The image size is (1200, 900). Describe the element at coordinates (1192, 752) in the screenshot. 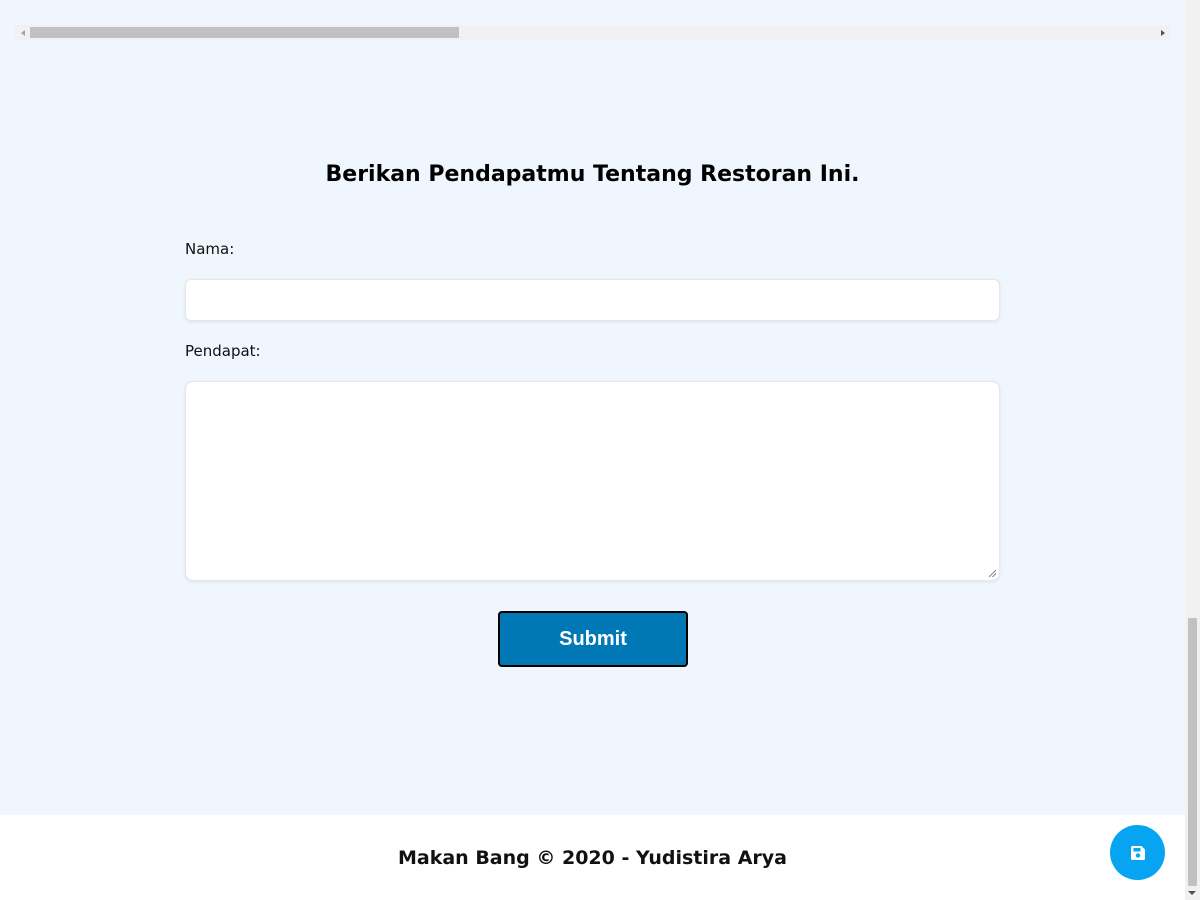

I see `vertical-scroll-thumb` at that location.